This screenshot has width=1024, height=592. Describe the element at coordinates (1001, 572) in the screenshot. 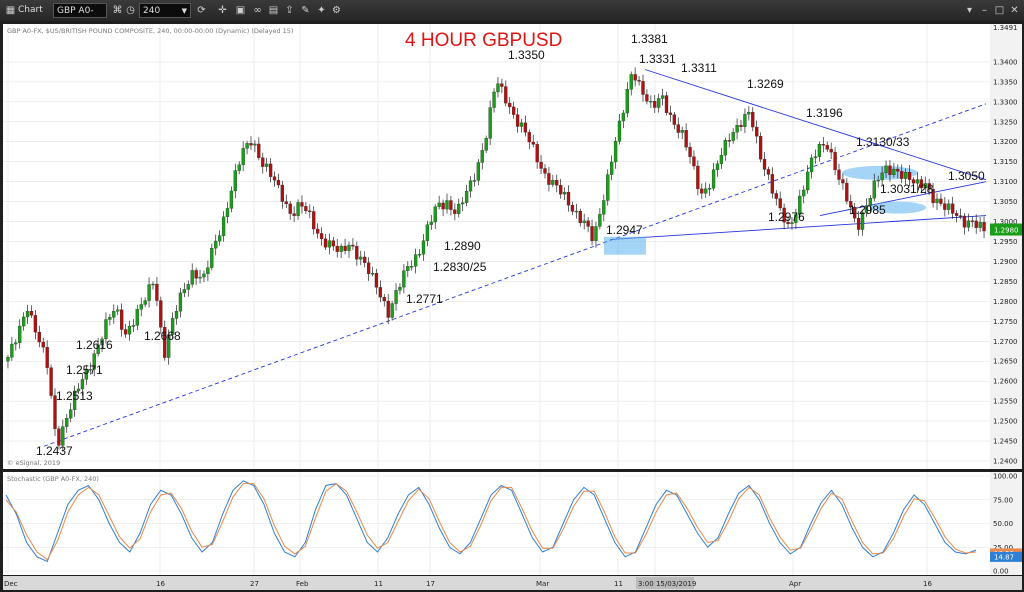

I see `stoch-tick-label: 0.00` at that location.